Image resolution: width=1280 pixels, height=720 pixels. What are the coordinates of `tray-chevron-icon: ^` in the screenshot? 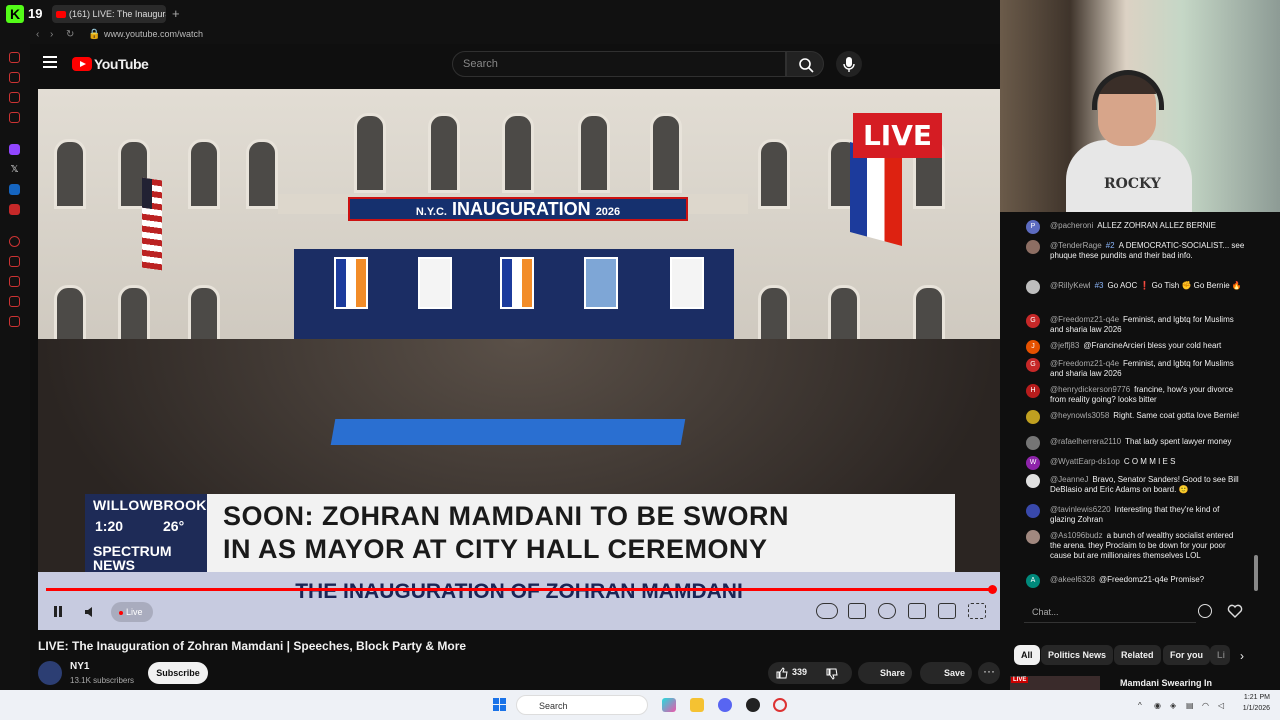 It's located at (1140, 705).